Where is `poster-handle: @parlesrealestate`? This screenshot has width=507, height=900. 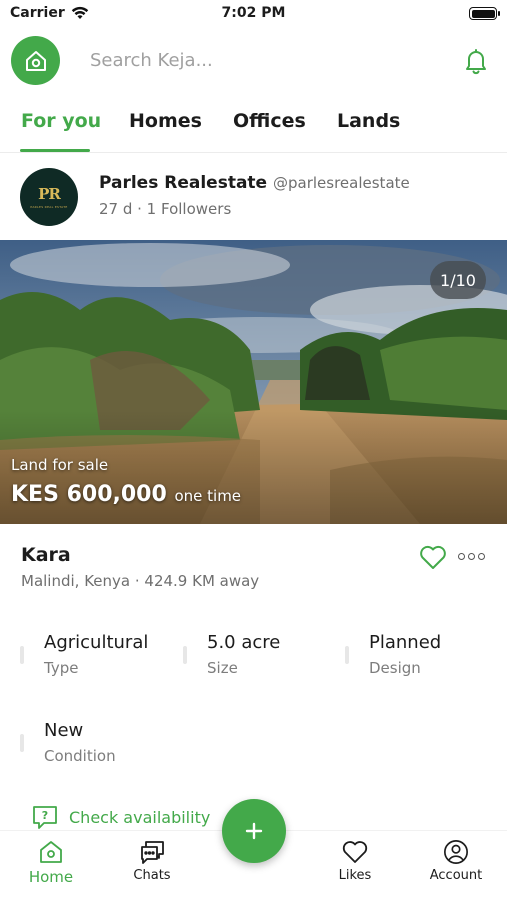
poster-handle: @parlesrealestate is located at coordinates (341, 183).